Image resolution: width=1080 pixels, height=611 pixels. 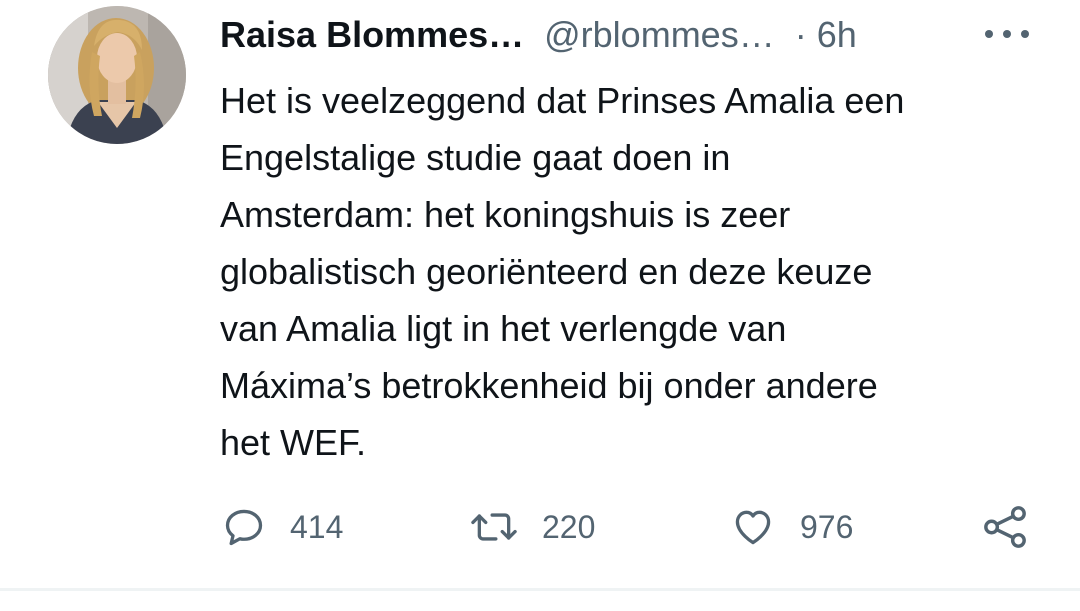 What do you see at coordinates (1007, 34) in the screenshot?
I see `more-options-button` at bounding box center [1007, 34].